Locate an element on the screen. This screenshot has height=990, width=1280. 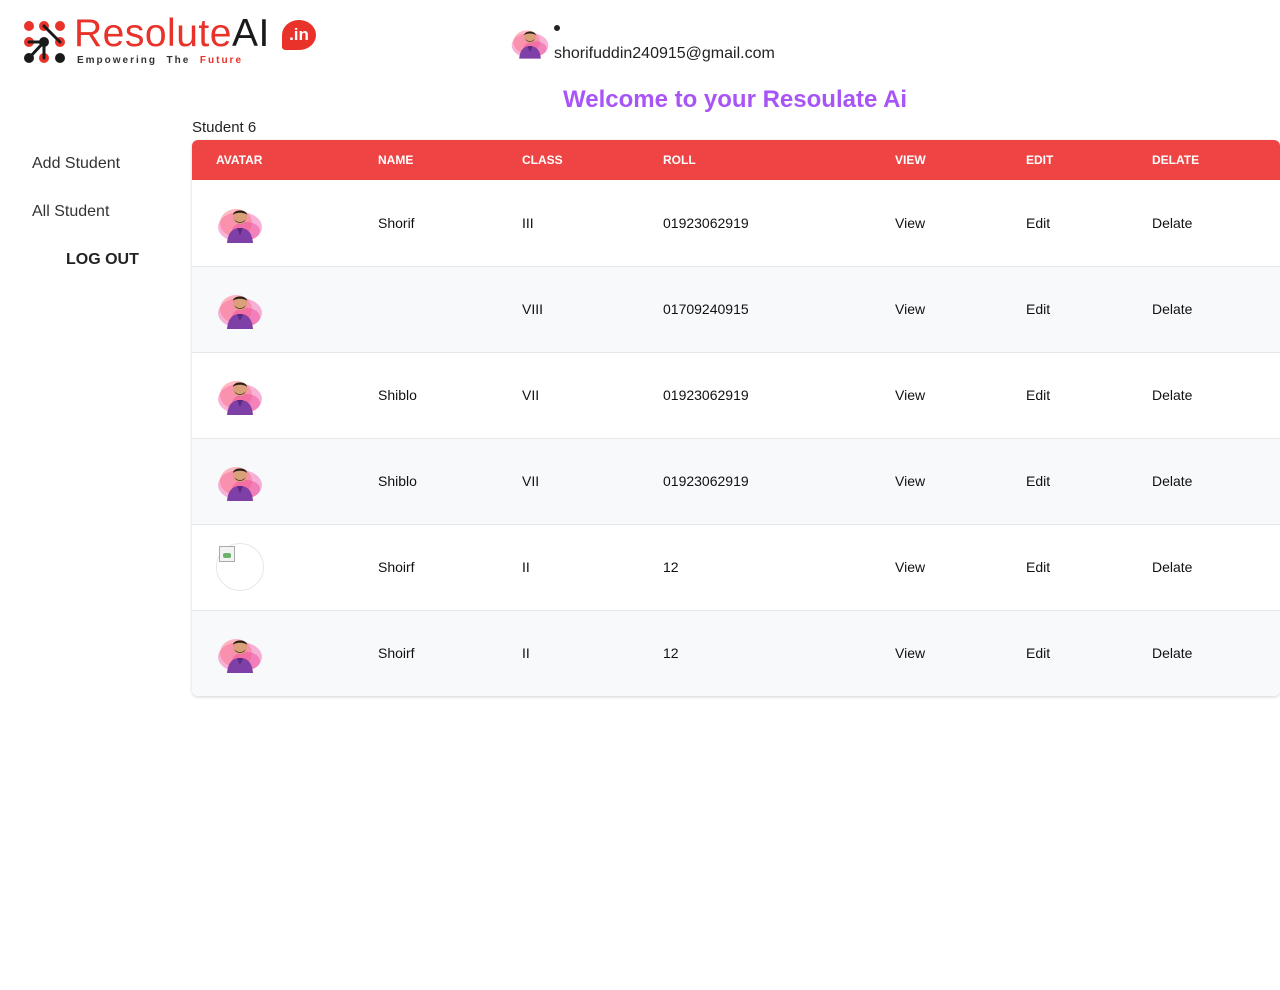
broken-image-icon is located at coordinates (240, 567).